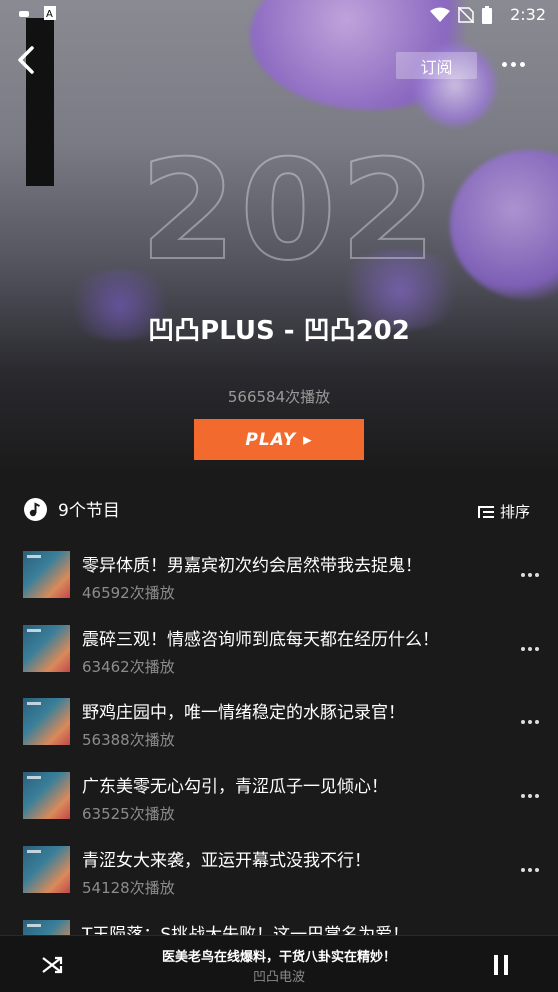 The image size is (558, 992). Describe the element at coordinates (290, 210) in the screenshot. I see `cover-art-number: 202` at that location.